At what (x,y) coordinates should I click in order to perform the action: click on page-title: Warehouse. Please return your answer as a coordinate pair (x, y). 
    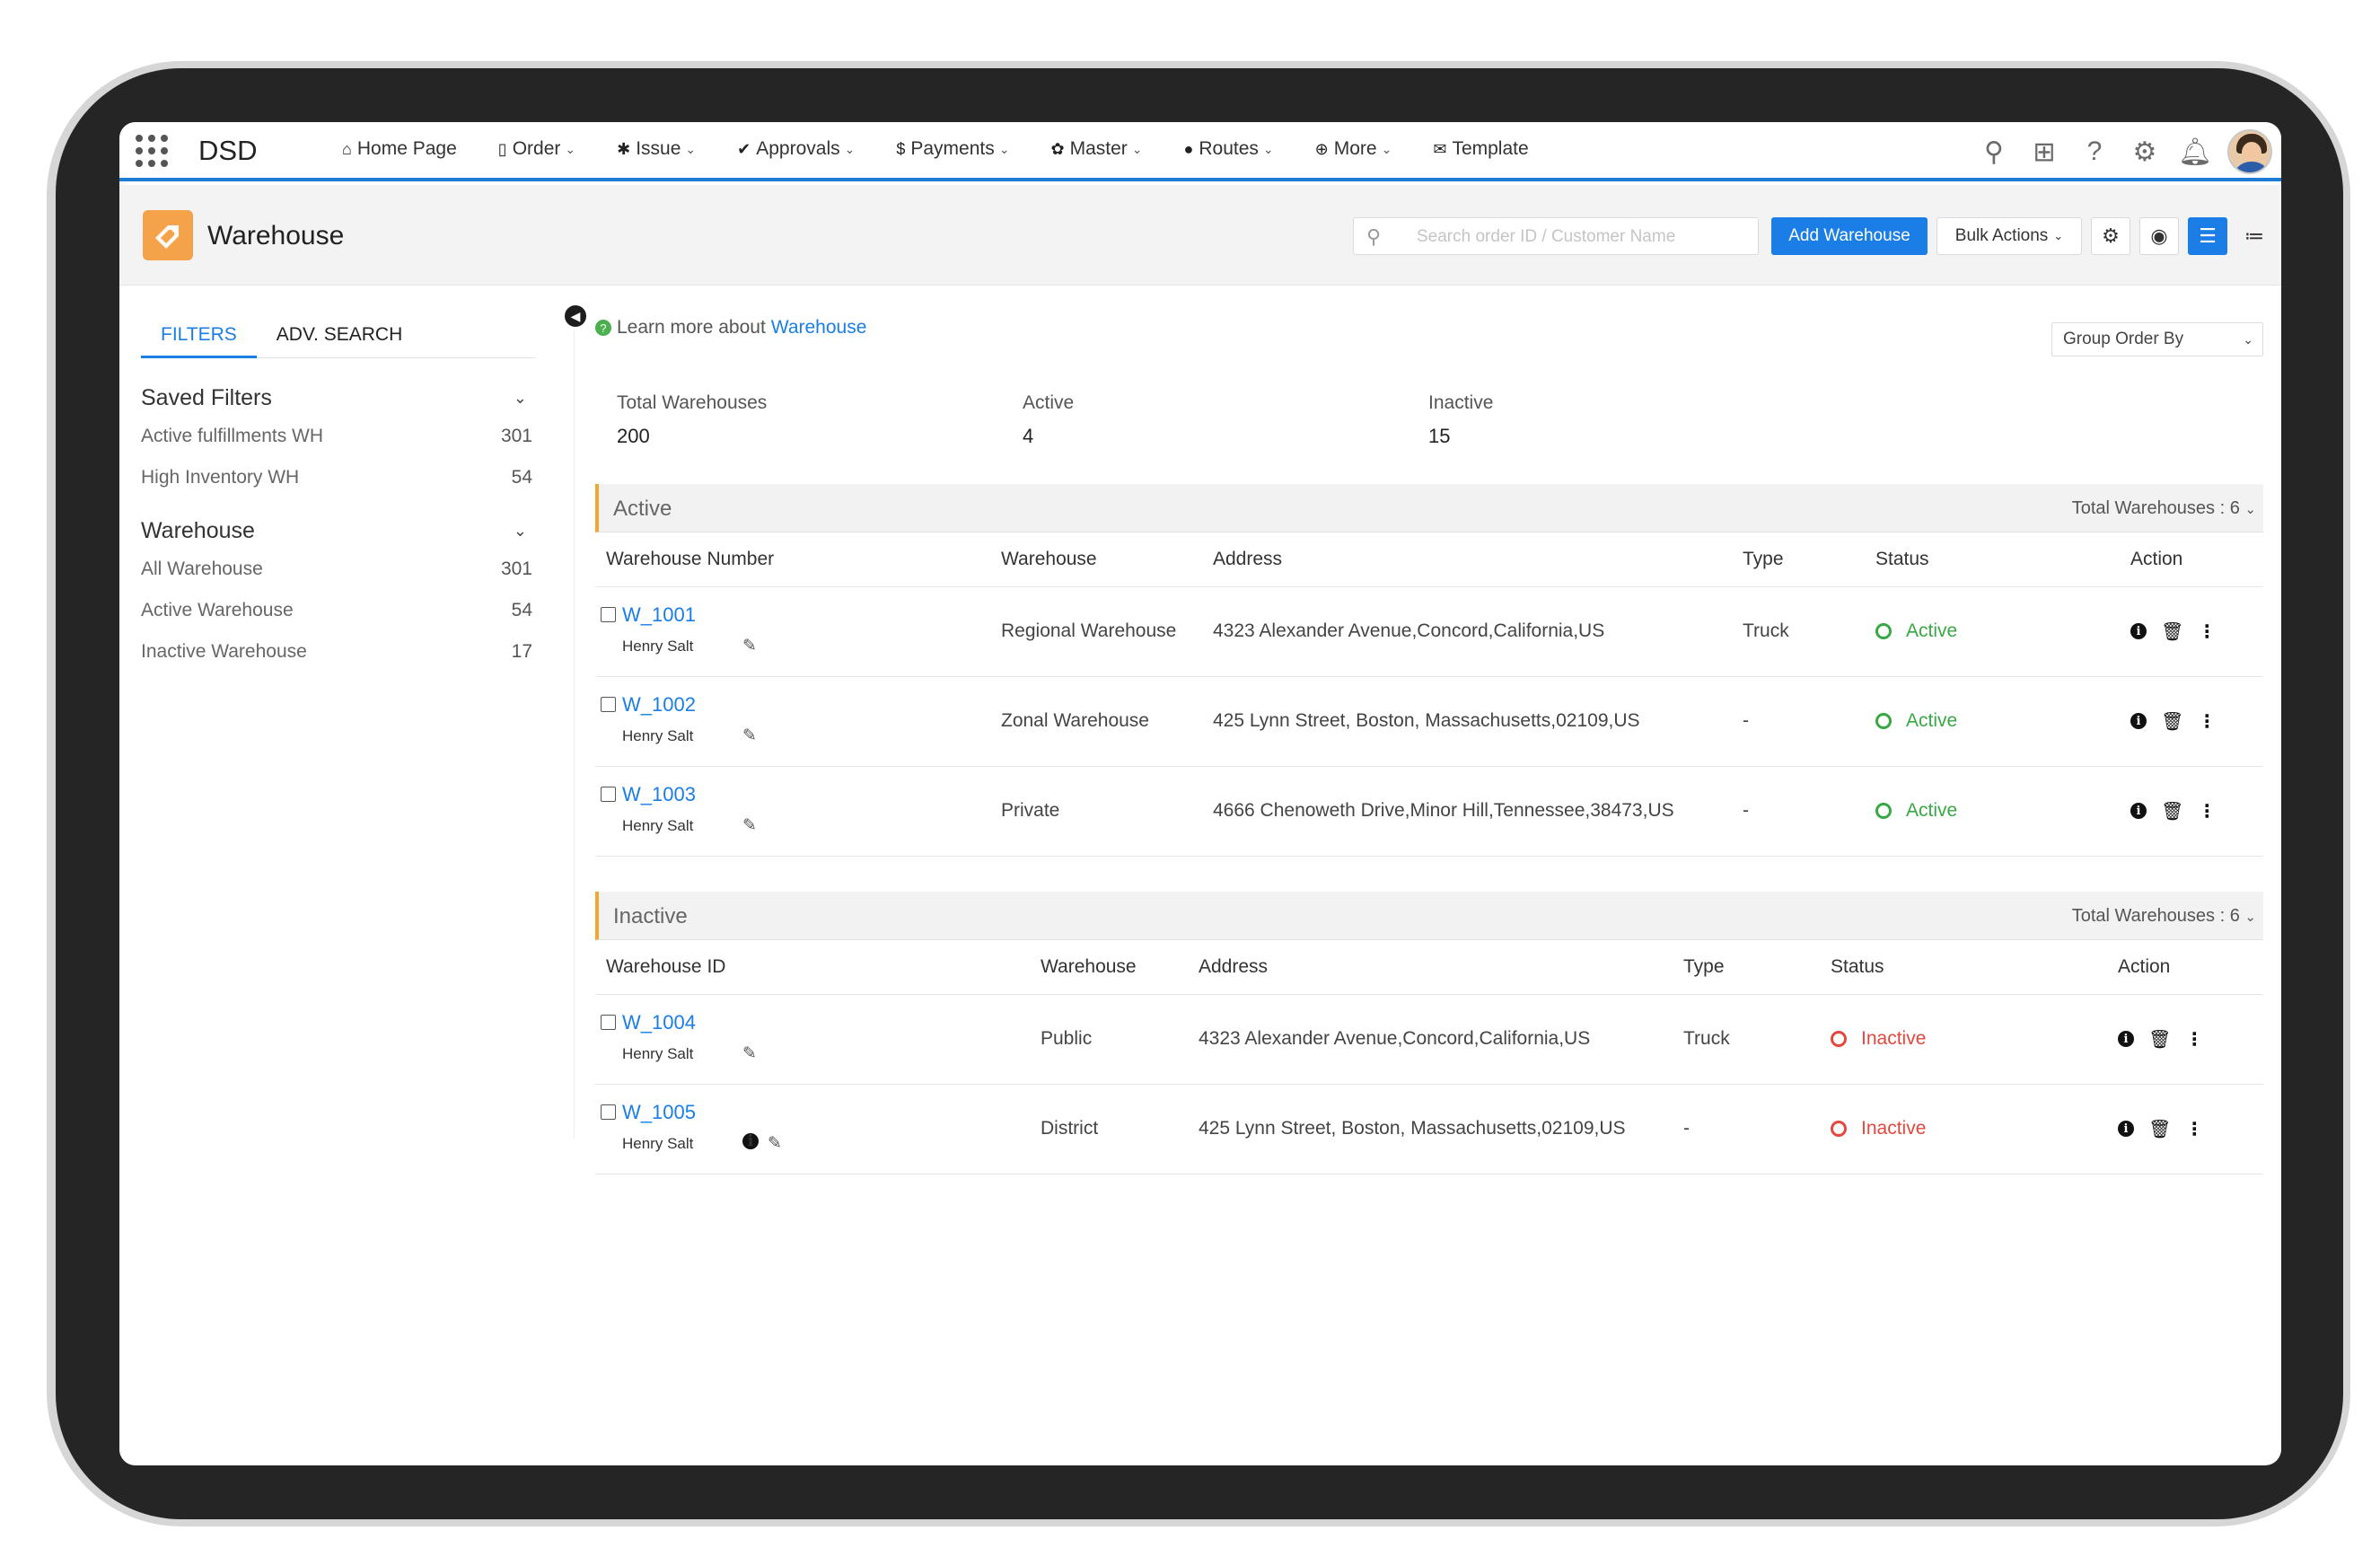
    Looking at the image, I should click on (276, 236).